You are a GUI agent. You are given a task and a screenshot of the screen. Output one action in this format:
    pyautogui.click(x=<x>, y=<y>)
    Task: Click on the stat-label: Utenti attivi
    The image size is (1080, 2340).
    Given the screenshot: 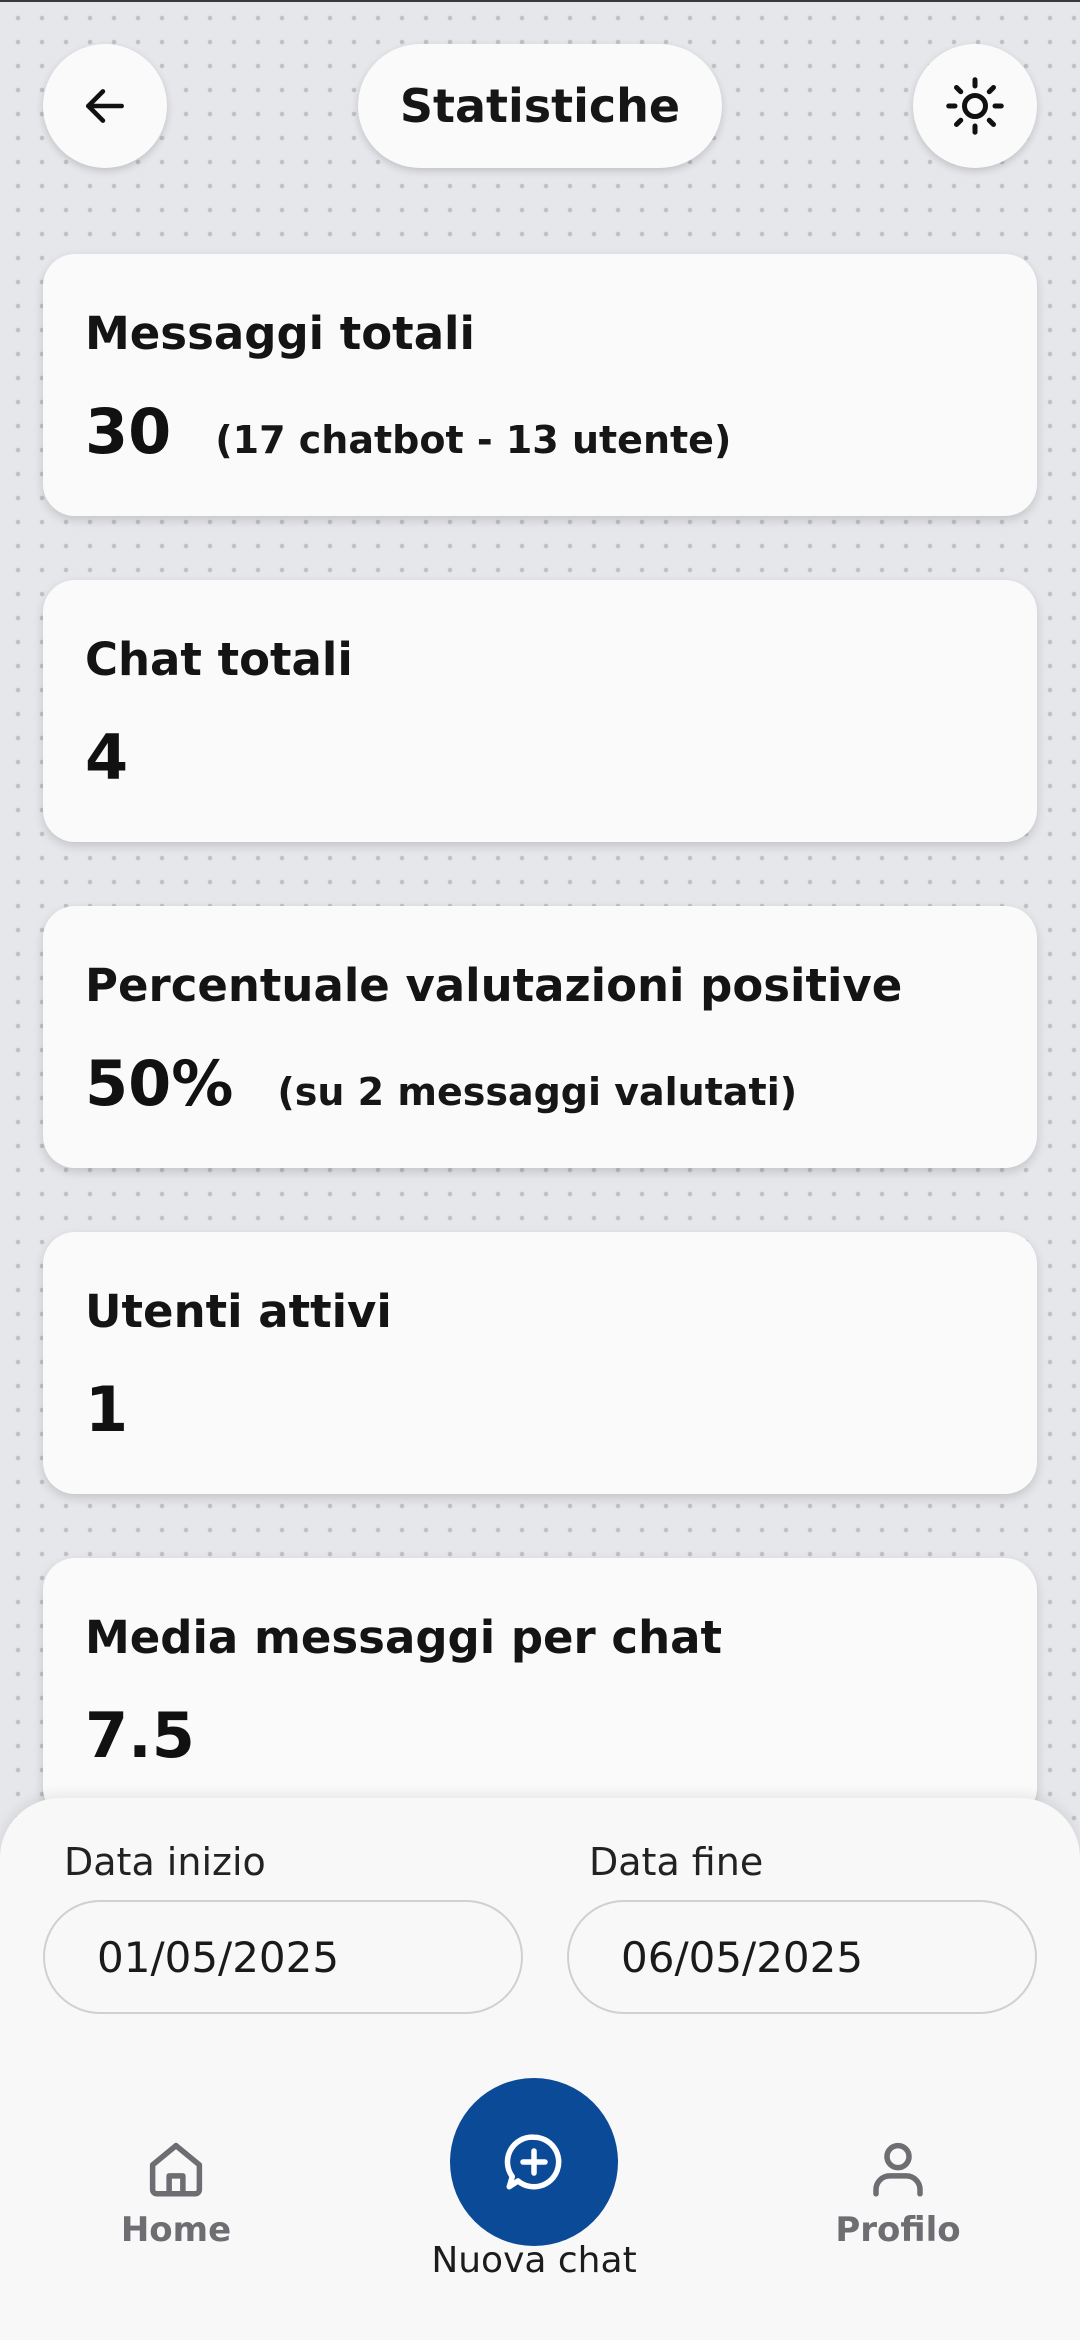 What is the action you would take?
    pyautogui.click(x=238, y=1311)
    